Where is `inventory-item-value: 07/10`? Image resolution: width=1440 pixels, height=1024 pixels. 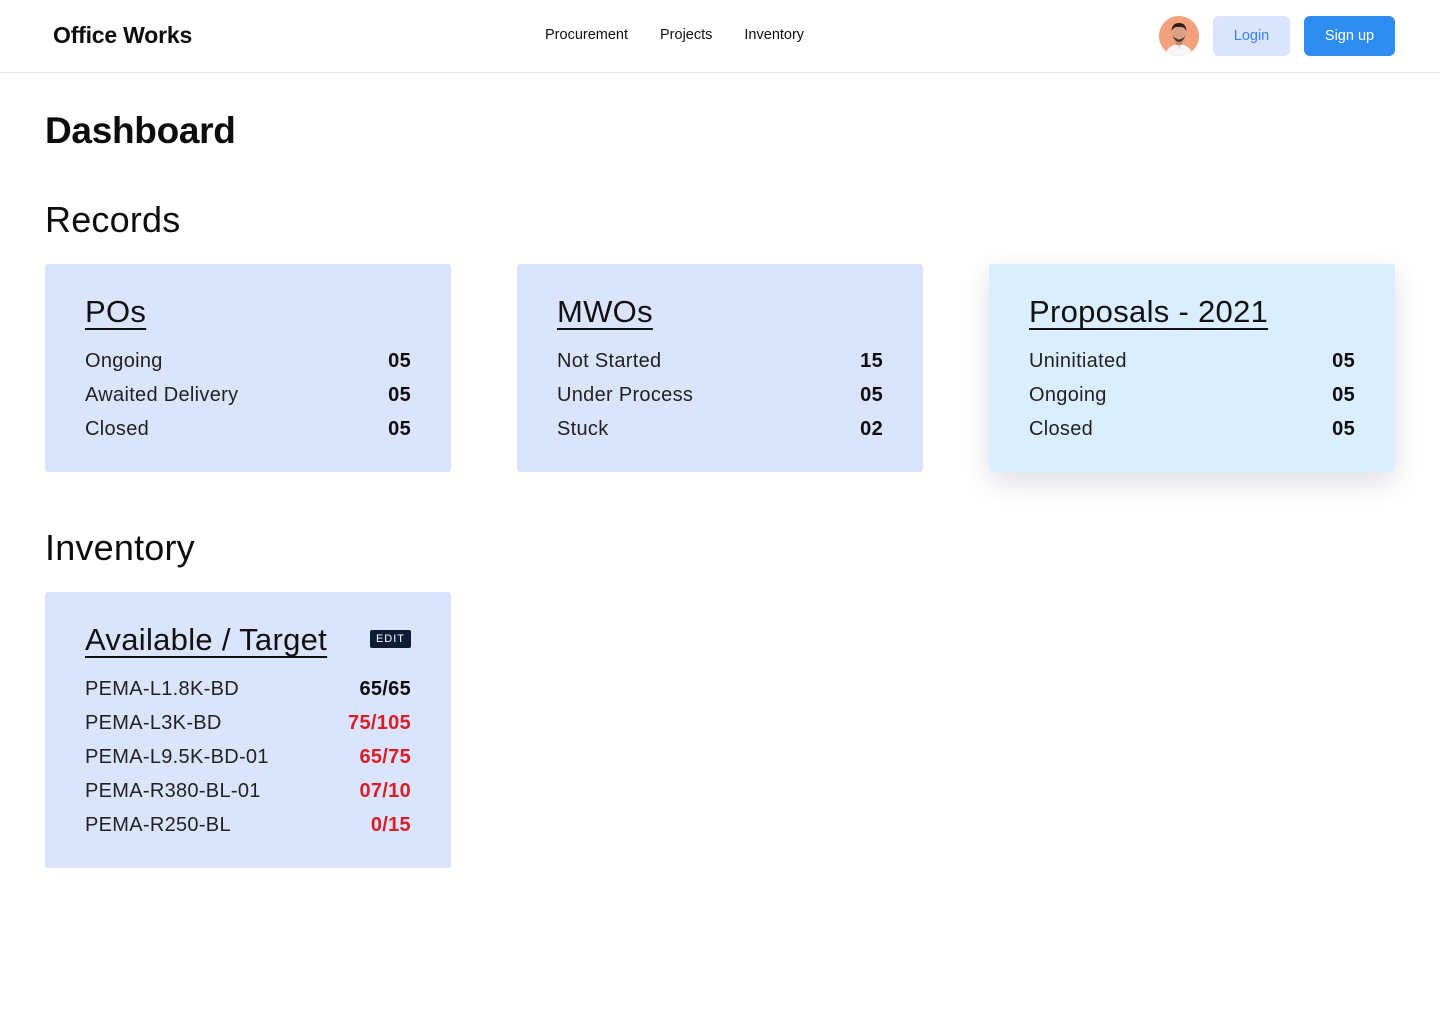
inventory-item-value: 07/10 is located at coordinates (385, 790).